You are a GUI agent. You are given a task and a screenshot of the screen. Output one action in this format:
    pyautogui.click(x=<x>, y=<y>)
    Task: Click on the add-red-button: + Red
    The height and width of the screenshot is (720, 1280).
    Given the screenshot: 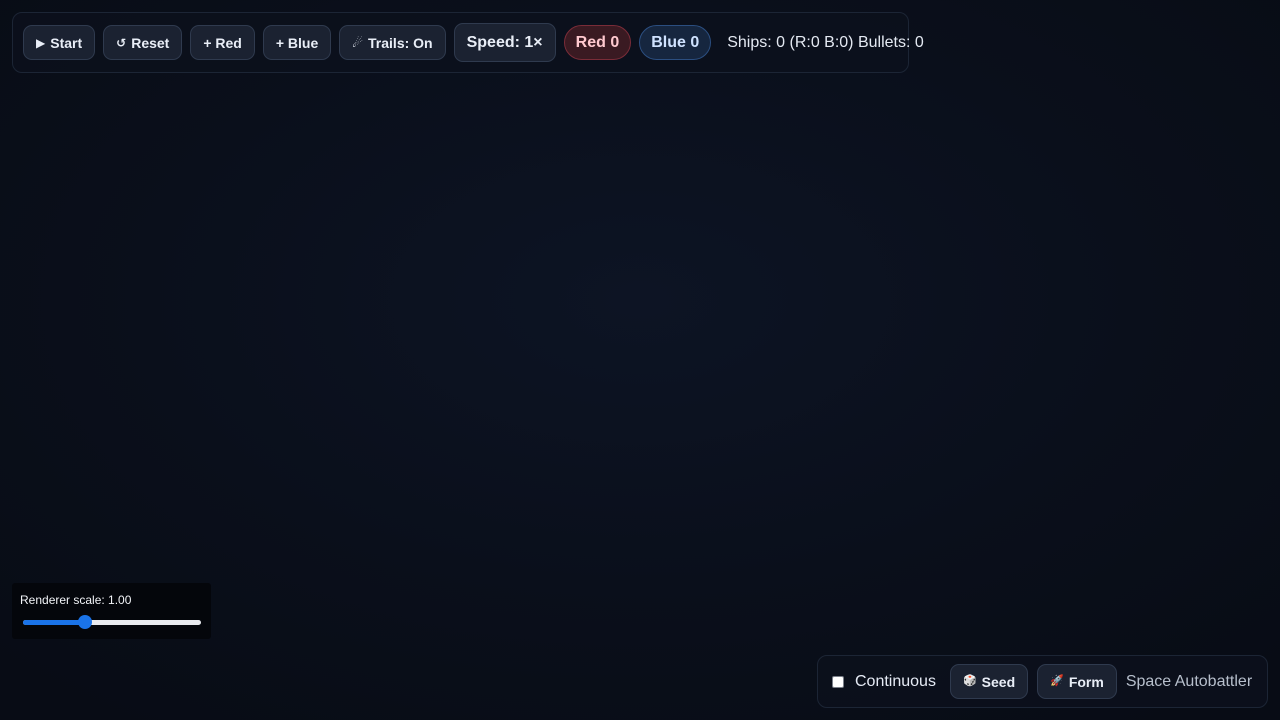 What is the action you would take?
    pyautogui.click(x=222, y=42)
    